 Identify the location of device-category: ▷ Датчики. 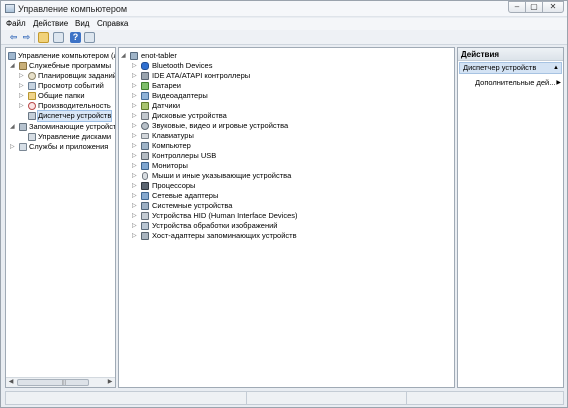
(286, 106).